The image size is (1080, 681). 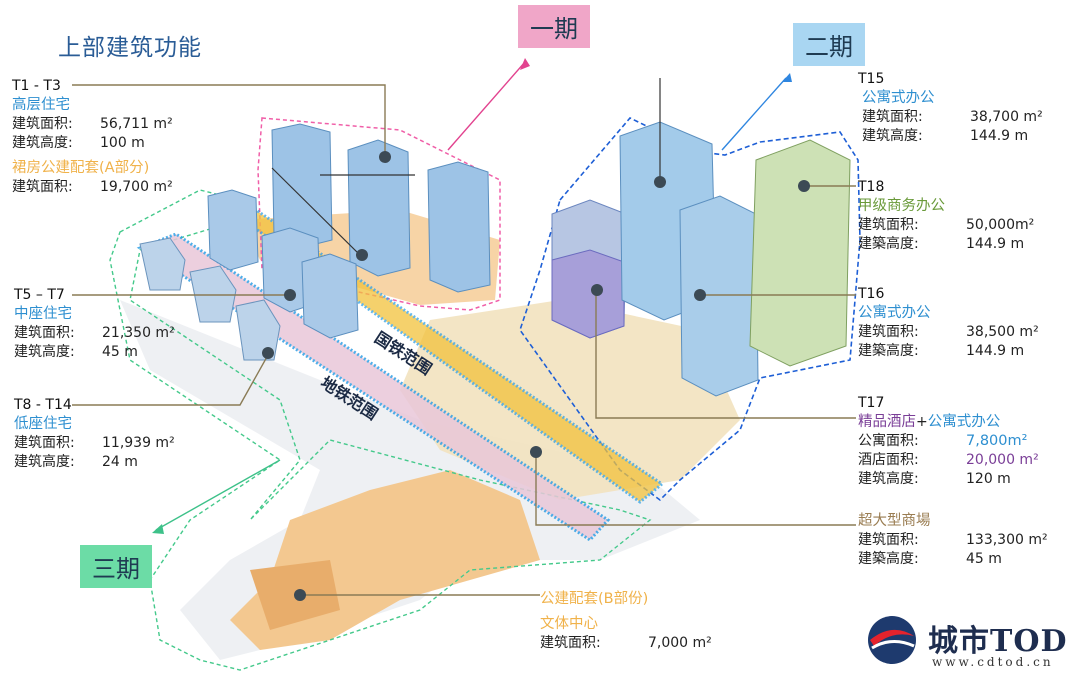 What do you see at coordinates (138, 443) in the screenshot?
I see `area-value: 11,939 m²` at bounding box center [138, 443].